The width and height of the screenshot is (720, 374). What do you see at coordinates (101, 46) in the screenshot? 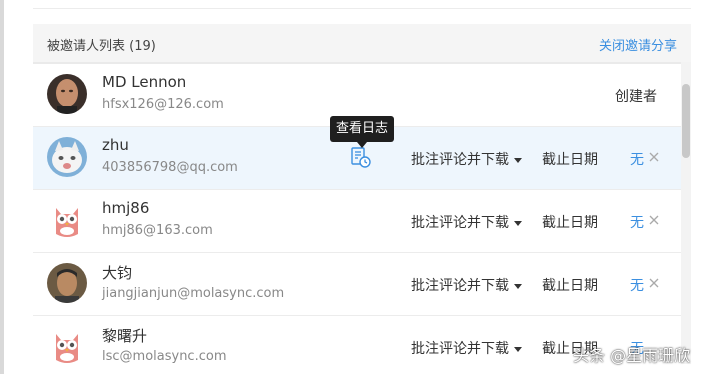
I see `panel-title: 被邀请人列表 (19)` at bounding box center [101, 46].